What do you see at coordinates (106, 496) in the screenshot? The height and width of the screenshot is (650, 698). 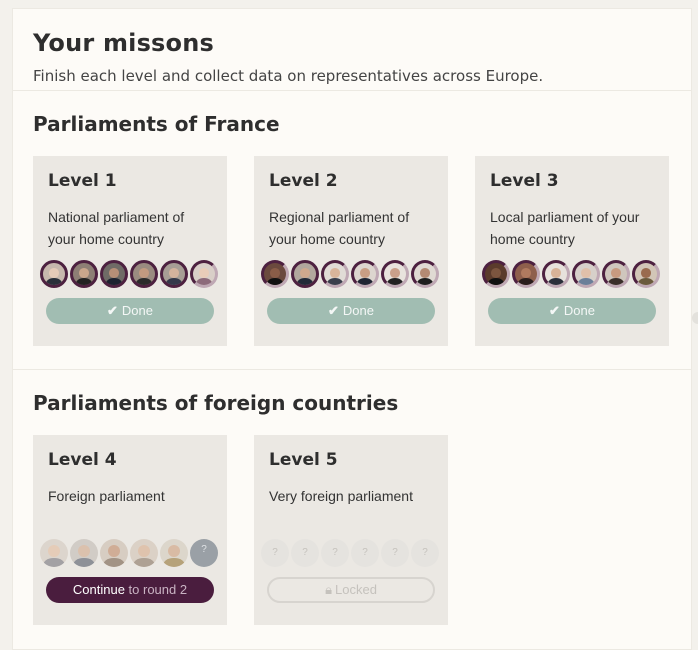 I see `level-description-line: Foreign parliament` at bounding box center [106, 496].